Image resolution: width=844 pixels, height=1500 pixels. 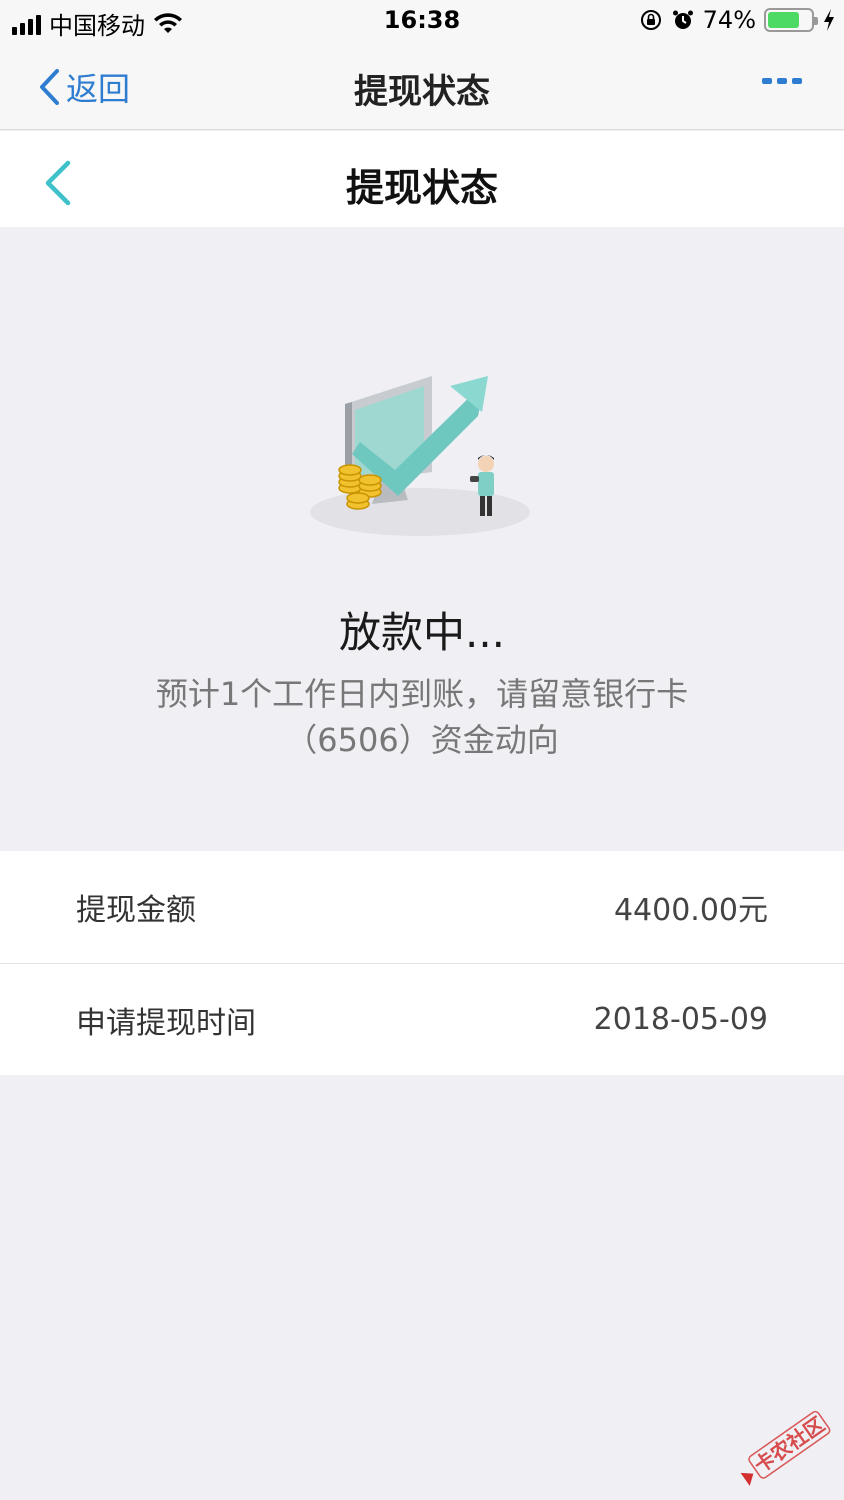 I want to click on detail-label: 申请提现时间, so click(x=166, y=1023).